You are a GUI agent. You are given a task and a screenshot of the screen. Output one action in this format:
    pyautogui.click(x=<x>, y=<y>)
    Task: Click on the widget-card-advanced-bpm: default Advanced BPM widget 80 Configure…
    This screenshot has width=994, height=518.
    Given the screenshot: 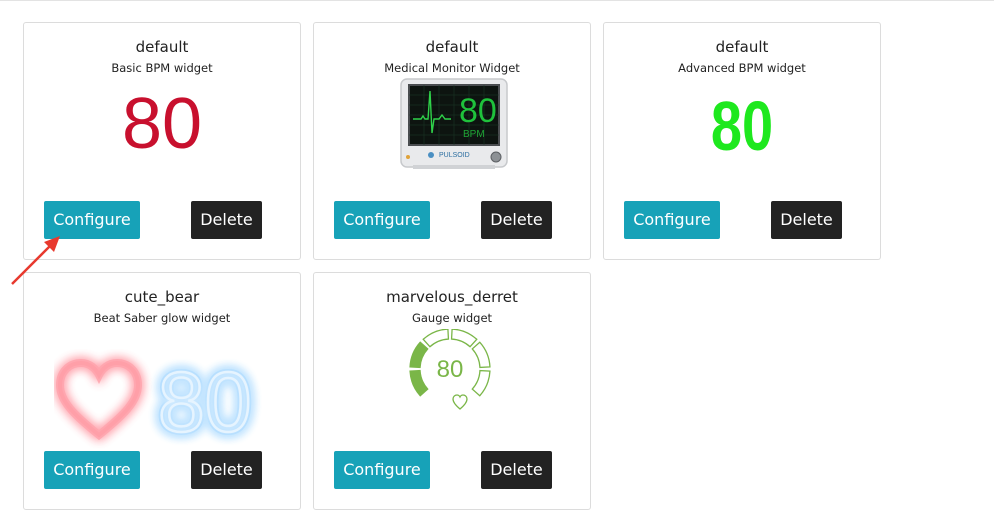 What is the action you would take?
    pyautogui.click(x=742, y=141)
    